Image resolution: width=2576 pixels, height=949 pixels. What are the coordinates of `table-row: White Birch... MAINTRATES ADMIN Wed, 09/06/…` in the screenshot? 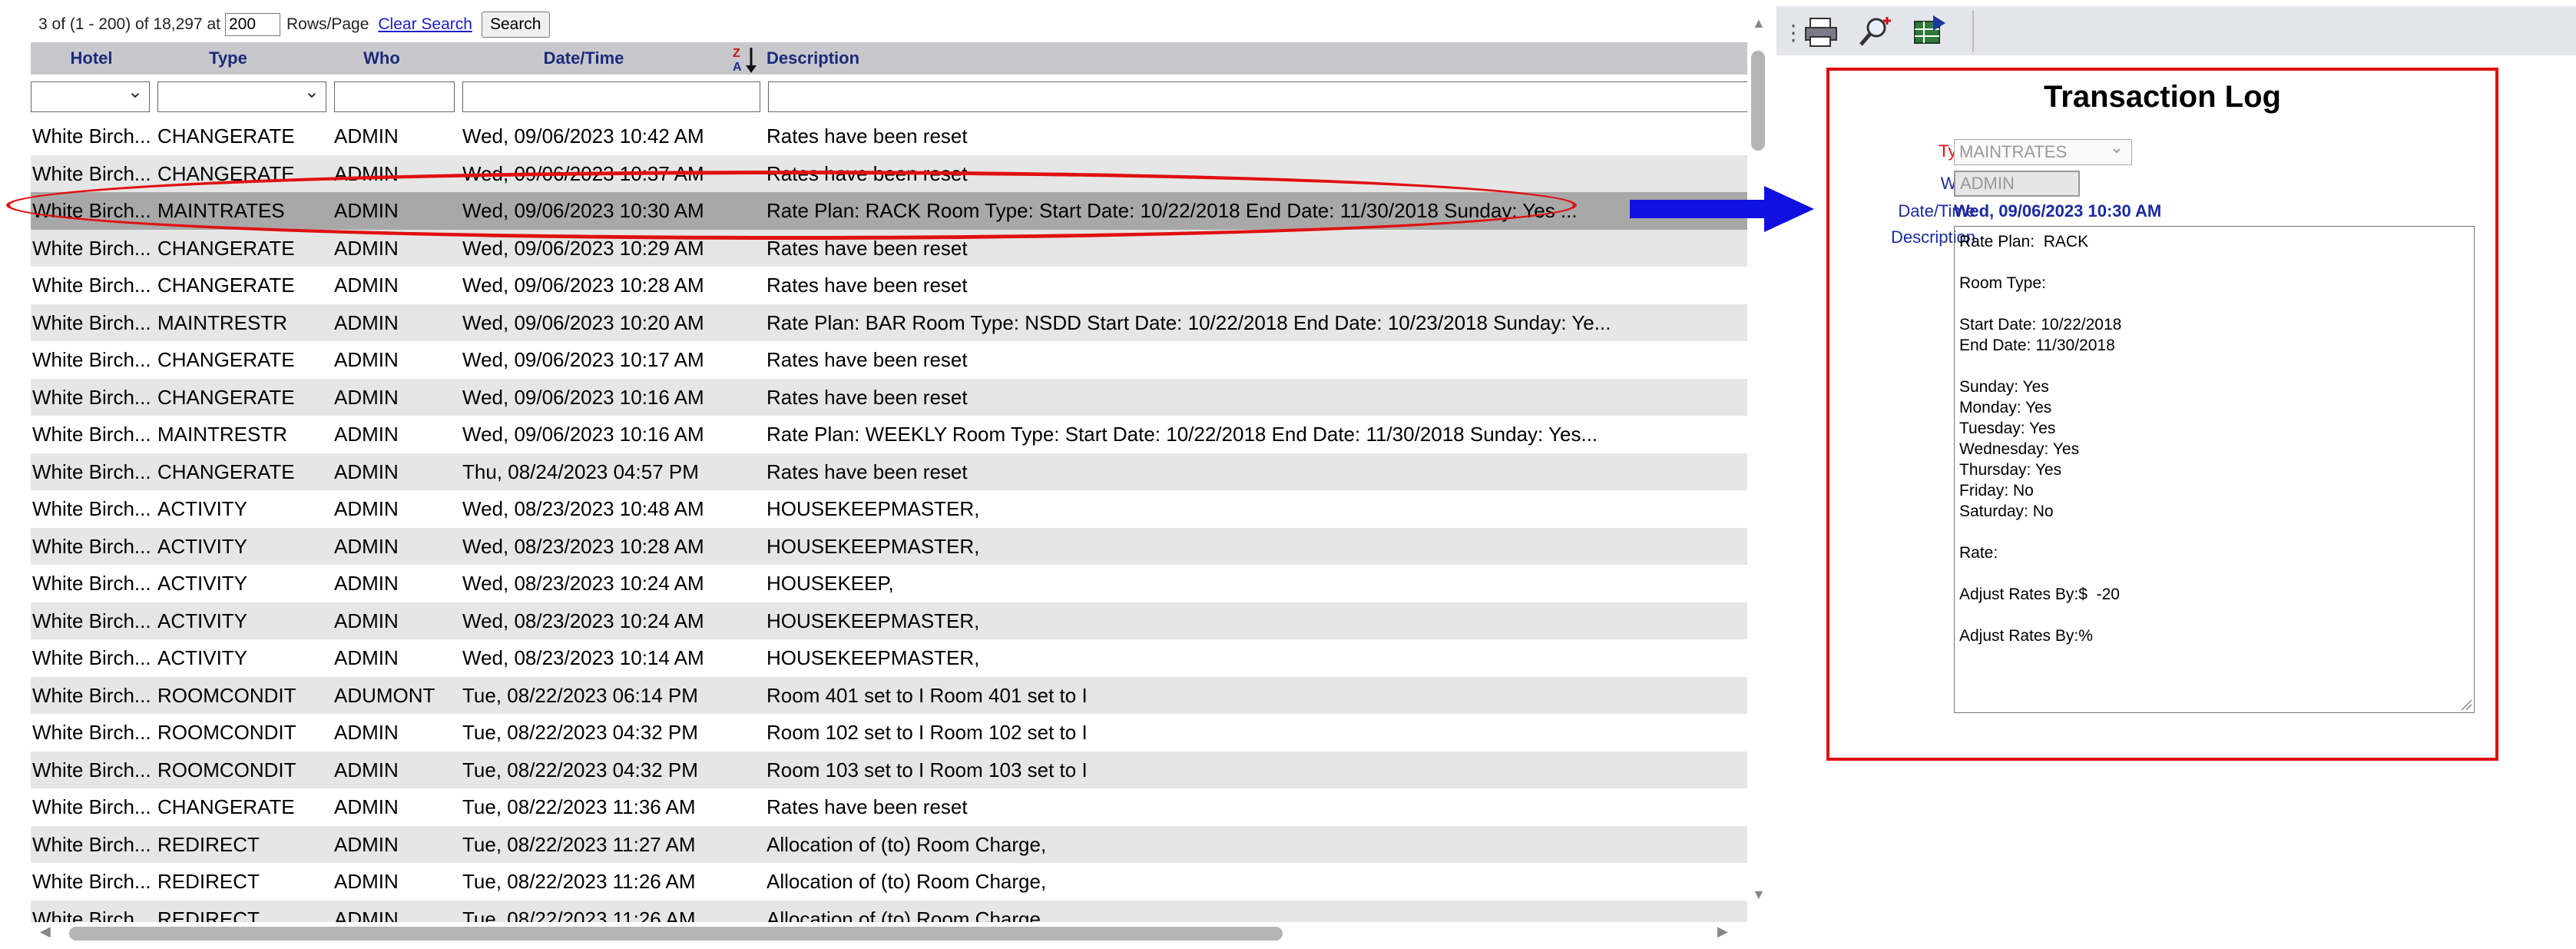 It's located at (889, 211).